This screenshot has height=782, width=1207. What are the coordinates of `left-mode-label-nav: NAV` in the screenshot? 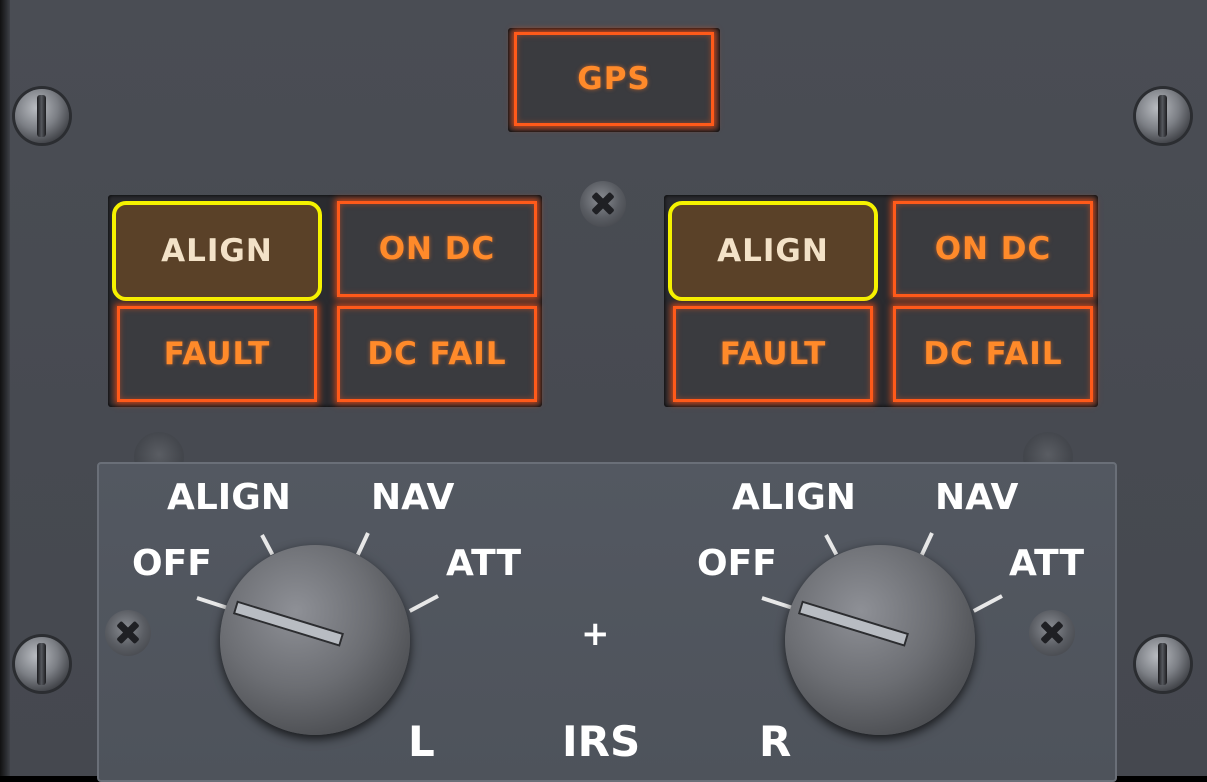 It's located at (413, 497).